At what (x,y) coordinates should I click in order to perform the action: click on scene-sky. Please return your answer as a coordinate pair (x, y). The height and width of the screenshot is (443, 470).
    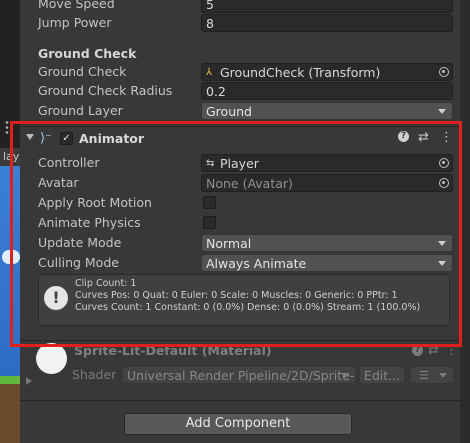
    Looking at the image, I should click on (10, 271).